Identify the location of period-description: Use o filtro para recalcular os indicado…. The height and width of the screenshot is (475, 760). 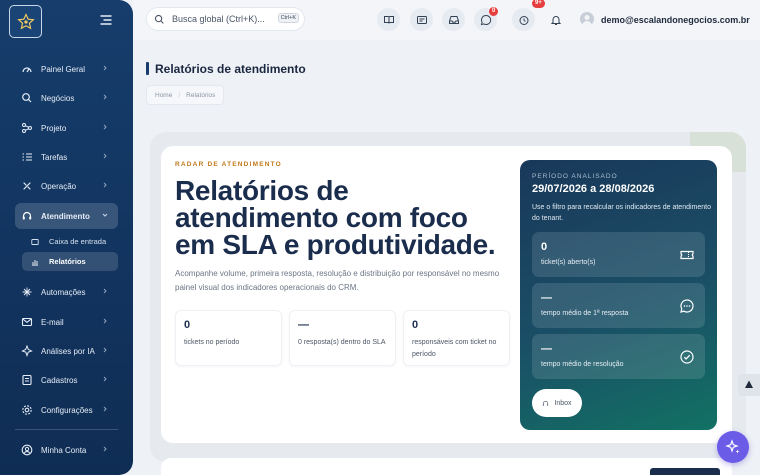
(621, 213).